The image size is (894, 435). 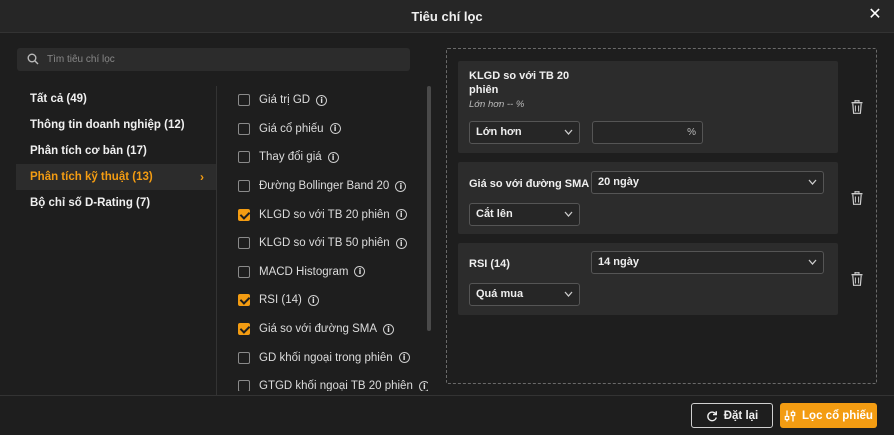 I want to click on category-company-info: Thông tin doanh nghiệp (12), so click(x=116, y=125).